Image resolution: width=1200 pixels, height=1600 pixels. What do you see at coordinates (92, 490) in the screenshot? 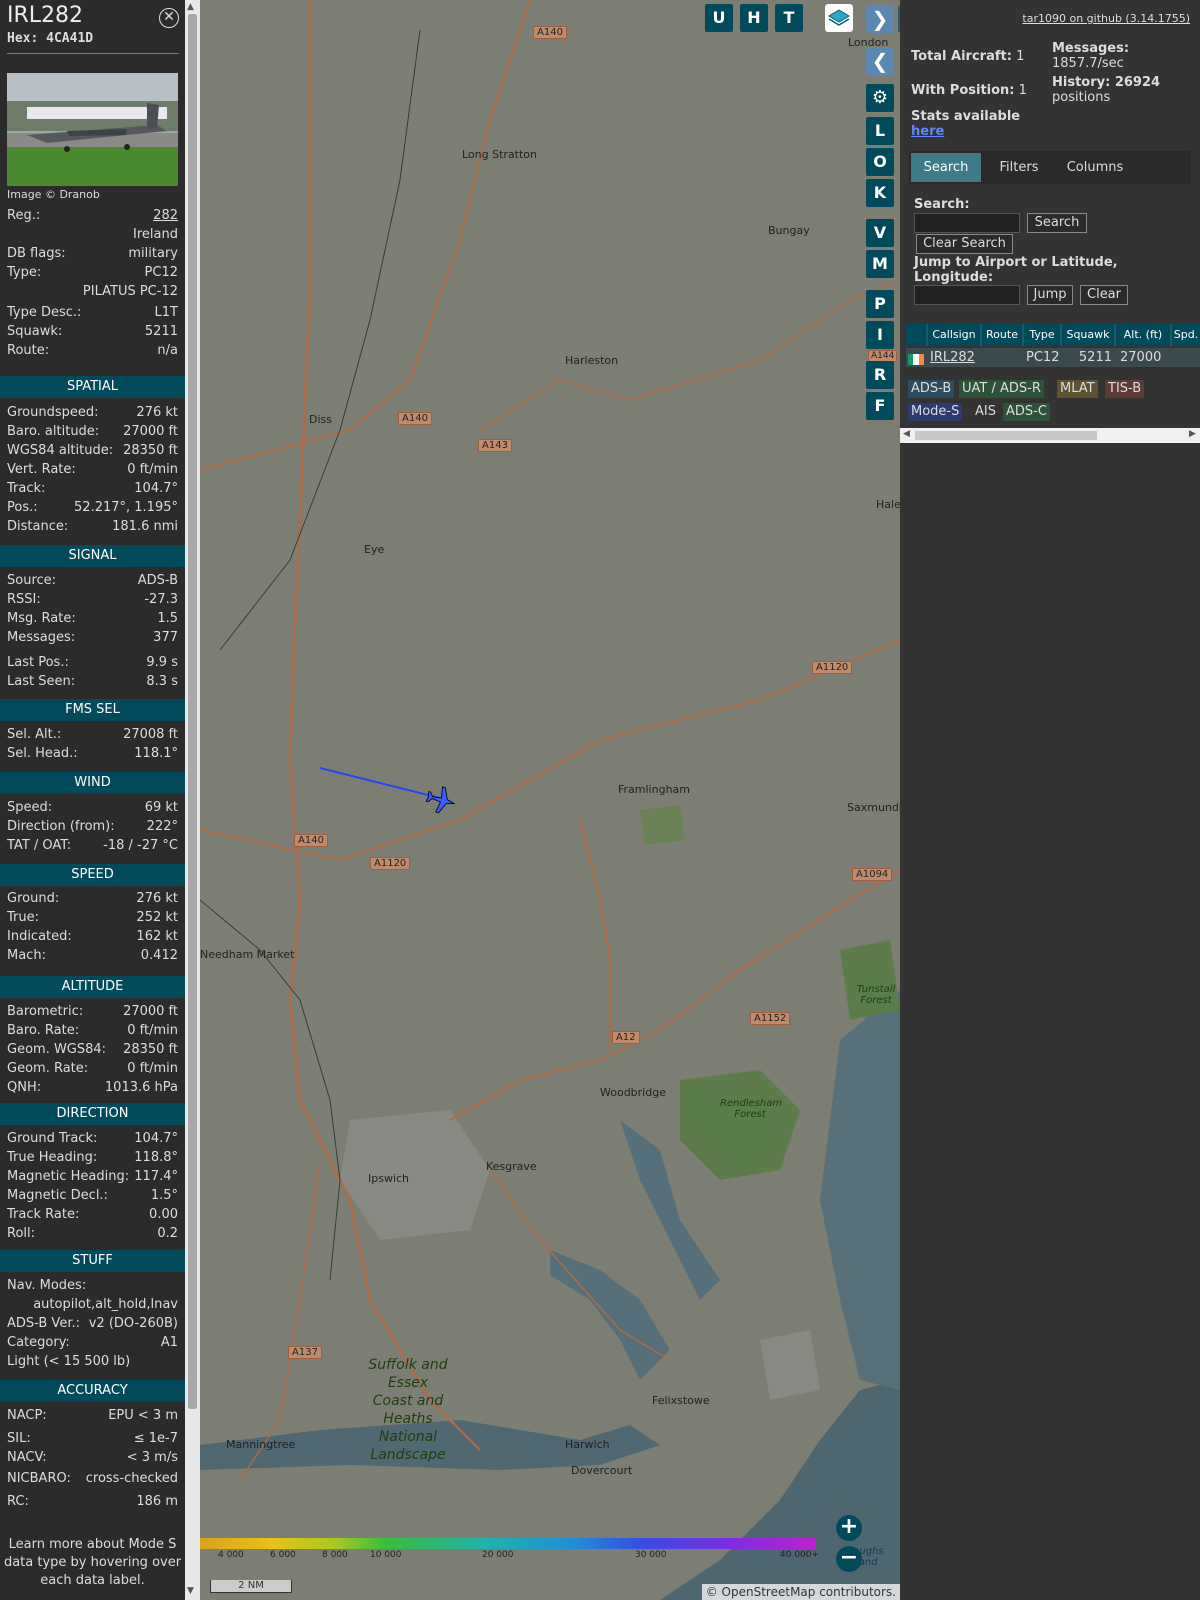
I see `info-row-track: Track: 104.7°` at bounding box center [92, 490].